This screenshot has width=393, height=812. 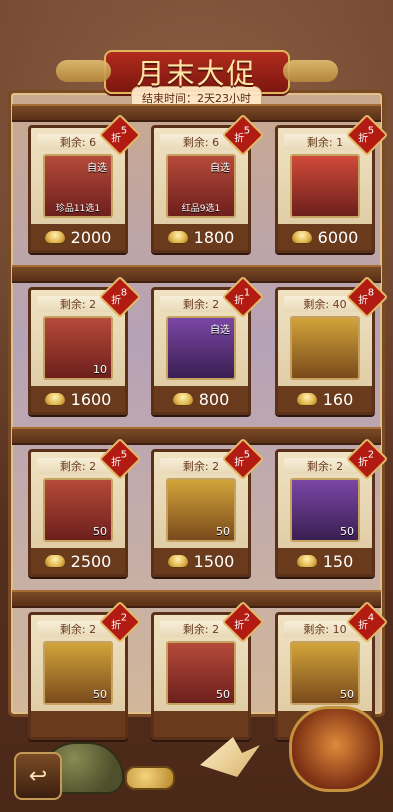 What do you see at coordinates (201, 209) in the screenshot?
I see `item-caption: 红品9选1` at bounding box center [201, 209].